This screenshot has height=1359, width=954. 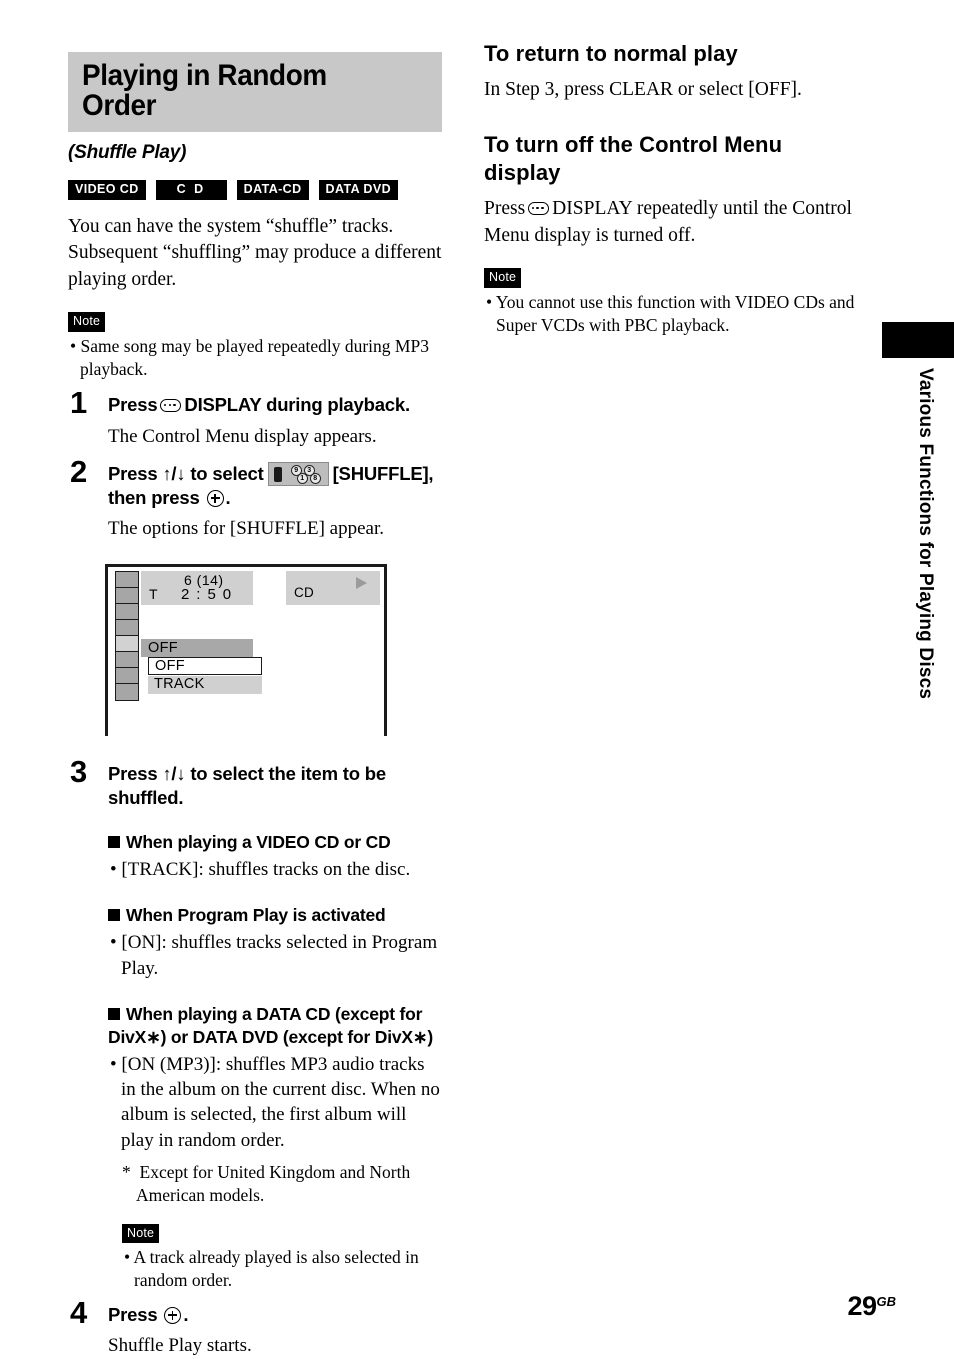 What do you see at coordinates (170, 665) in the screenshot?
I see `osd-option-label: OFF` at bounding box center [170, 665].